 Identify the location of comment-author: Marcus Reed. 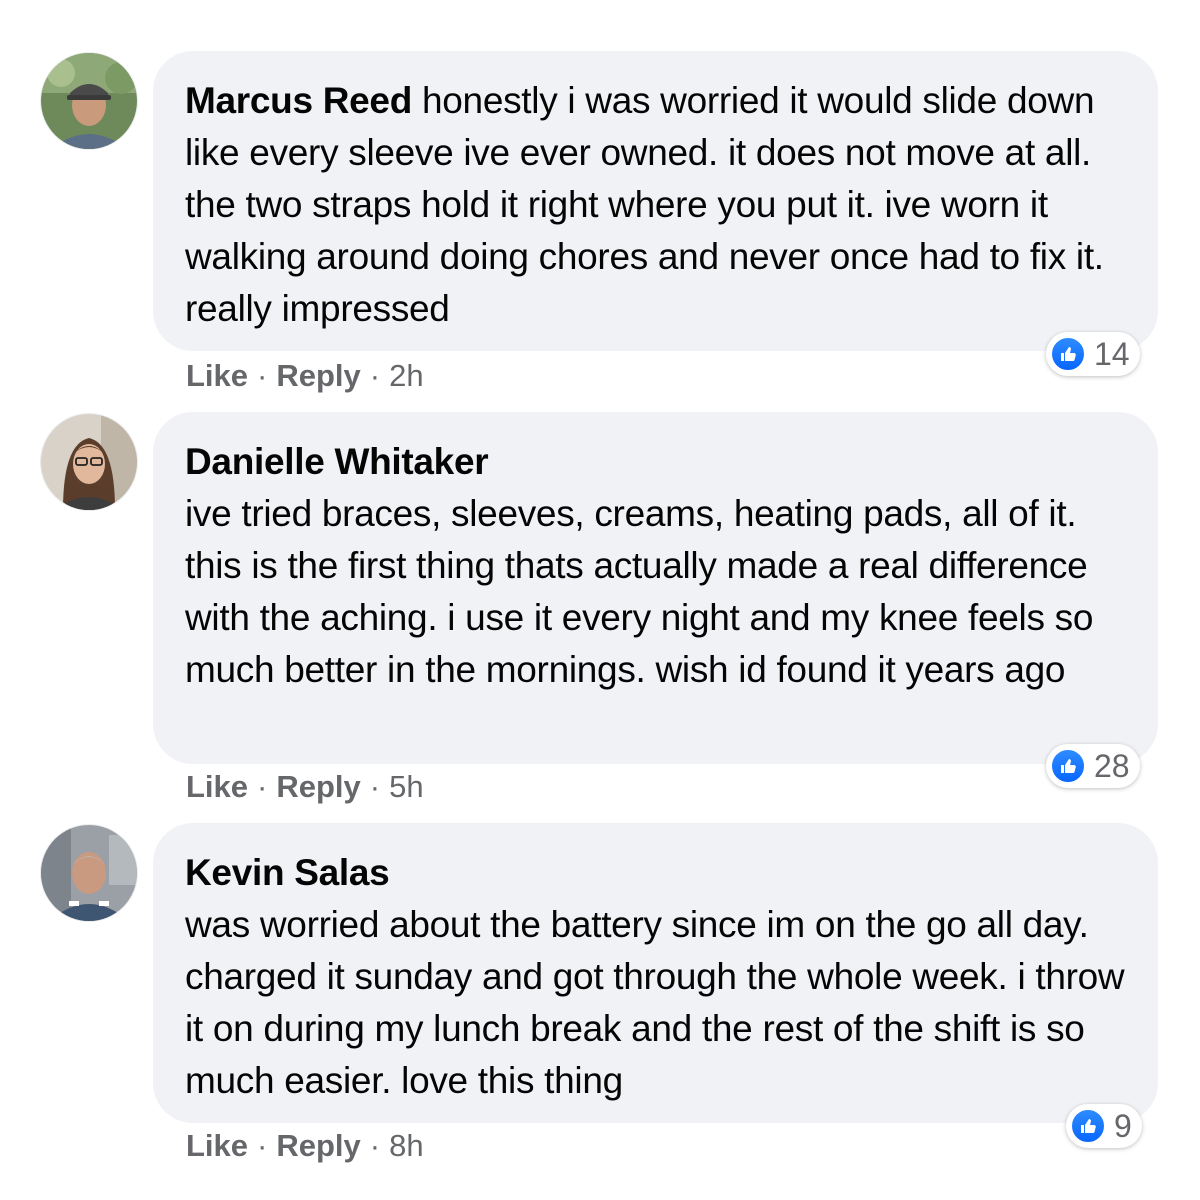
(298, 100).